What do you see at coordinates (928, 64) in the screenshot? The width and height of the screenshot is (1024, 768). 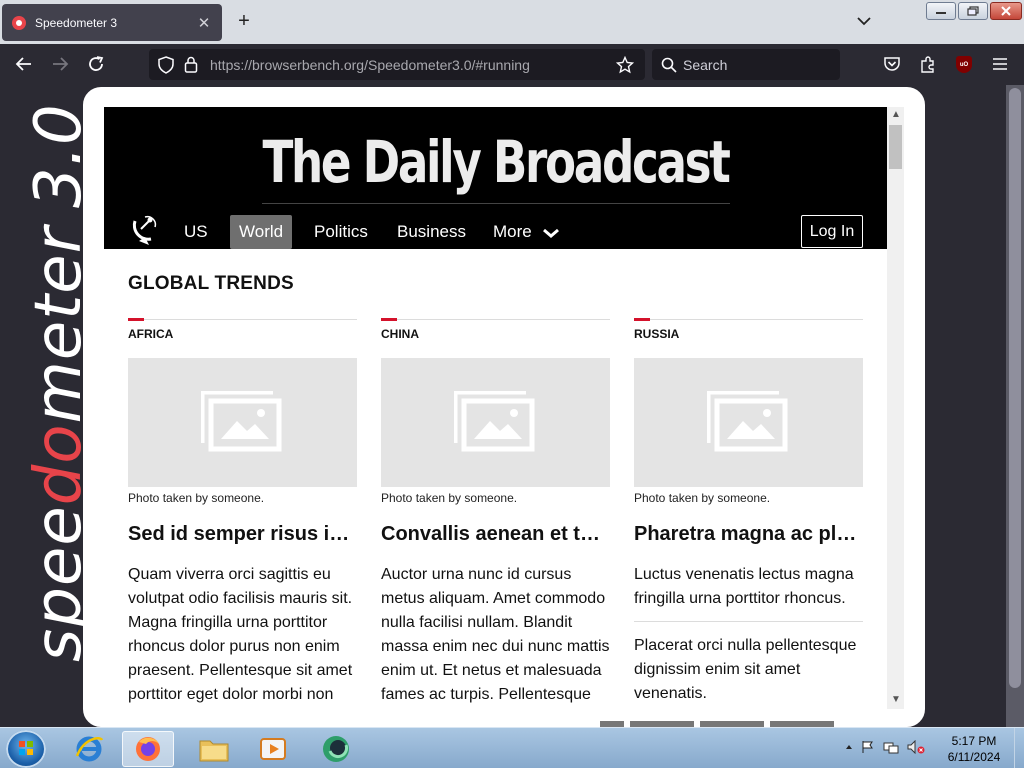 I see `extensions-button` at bounding box center [928, 64].